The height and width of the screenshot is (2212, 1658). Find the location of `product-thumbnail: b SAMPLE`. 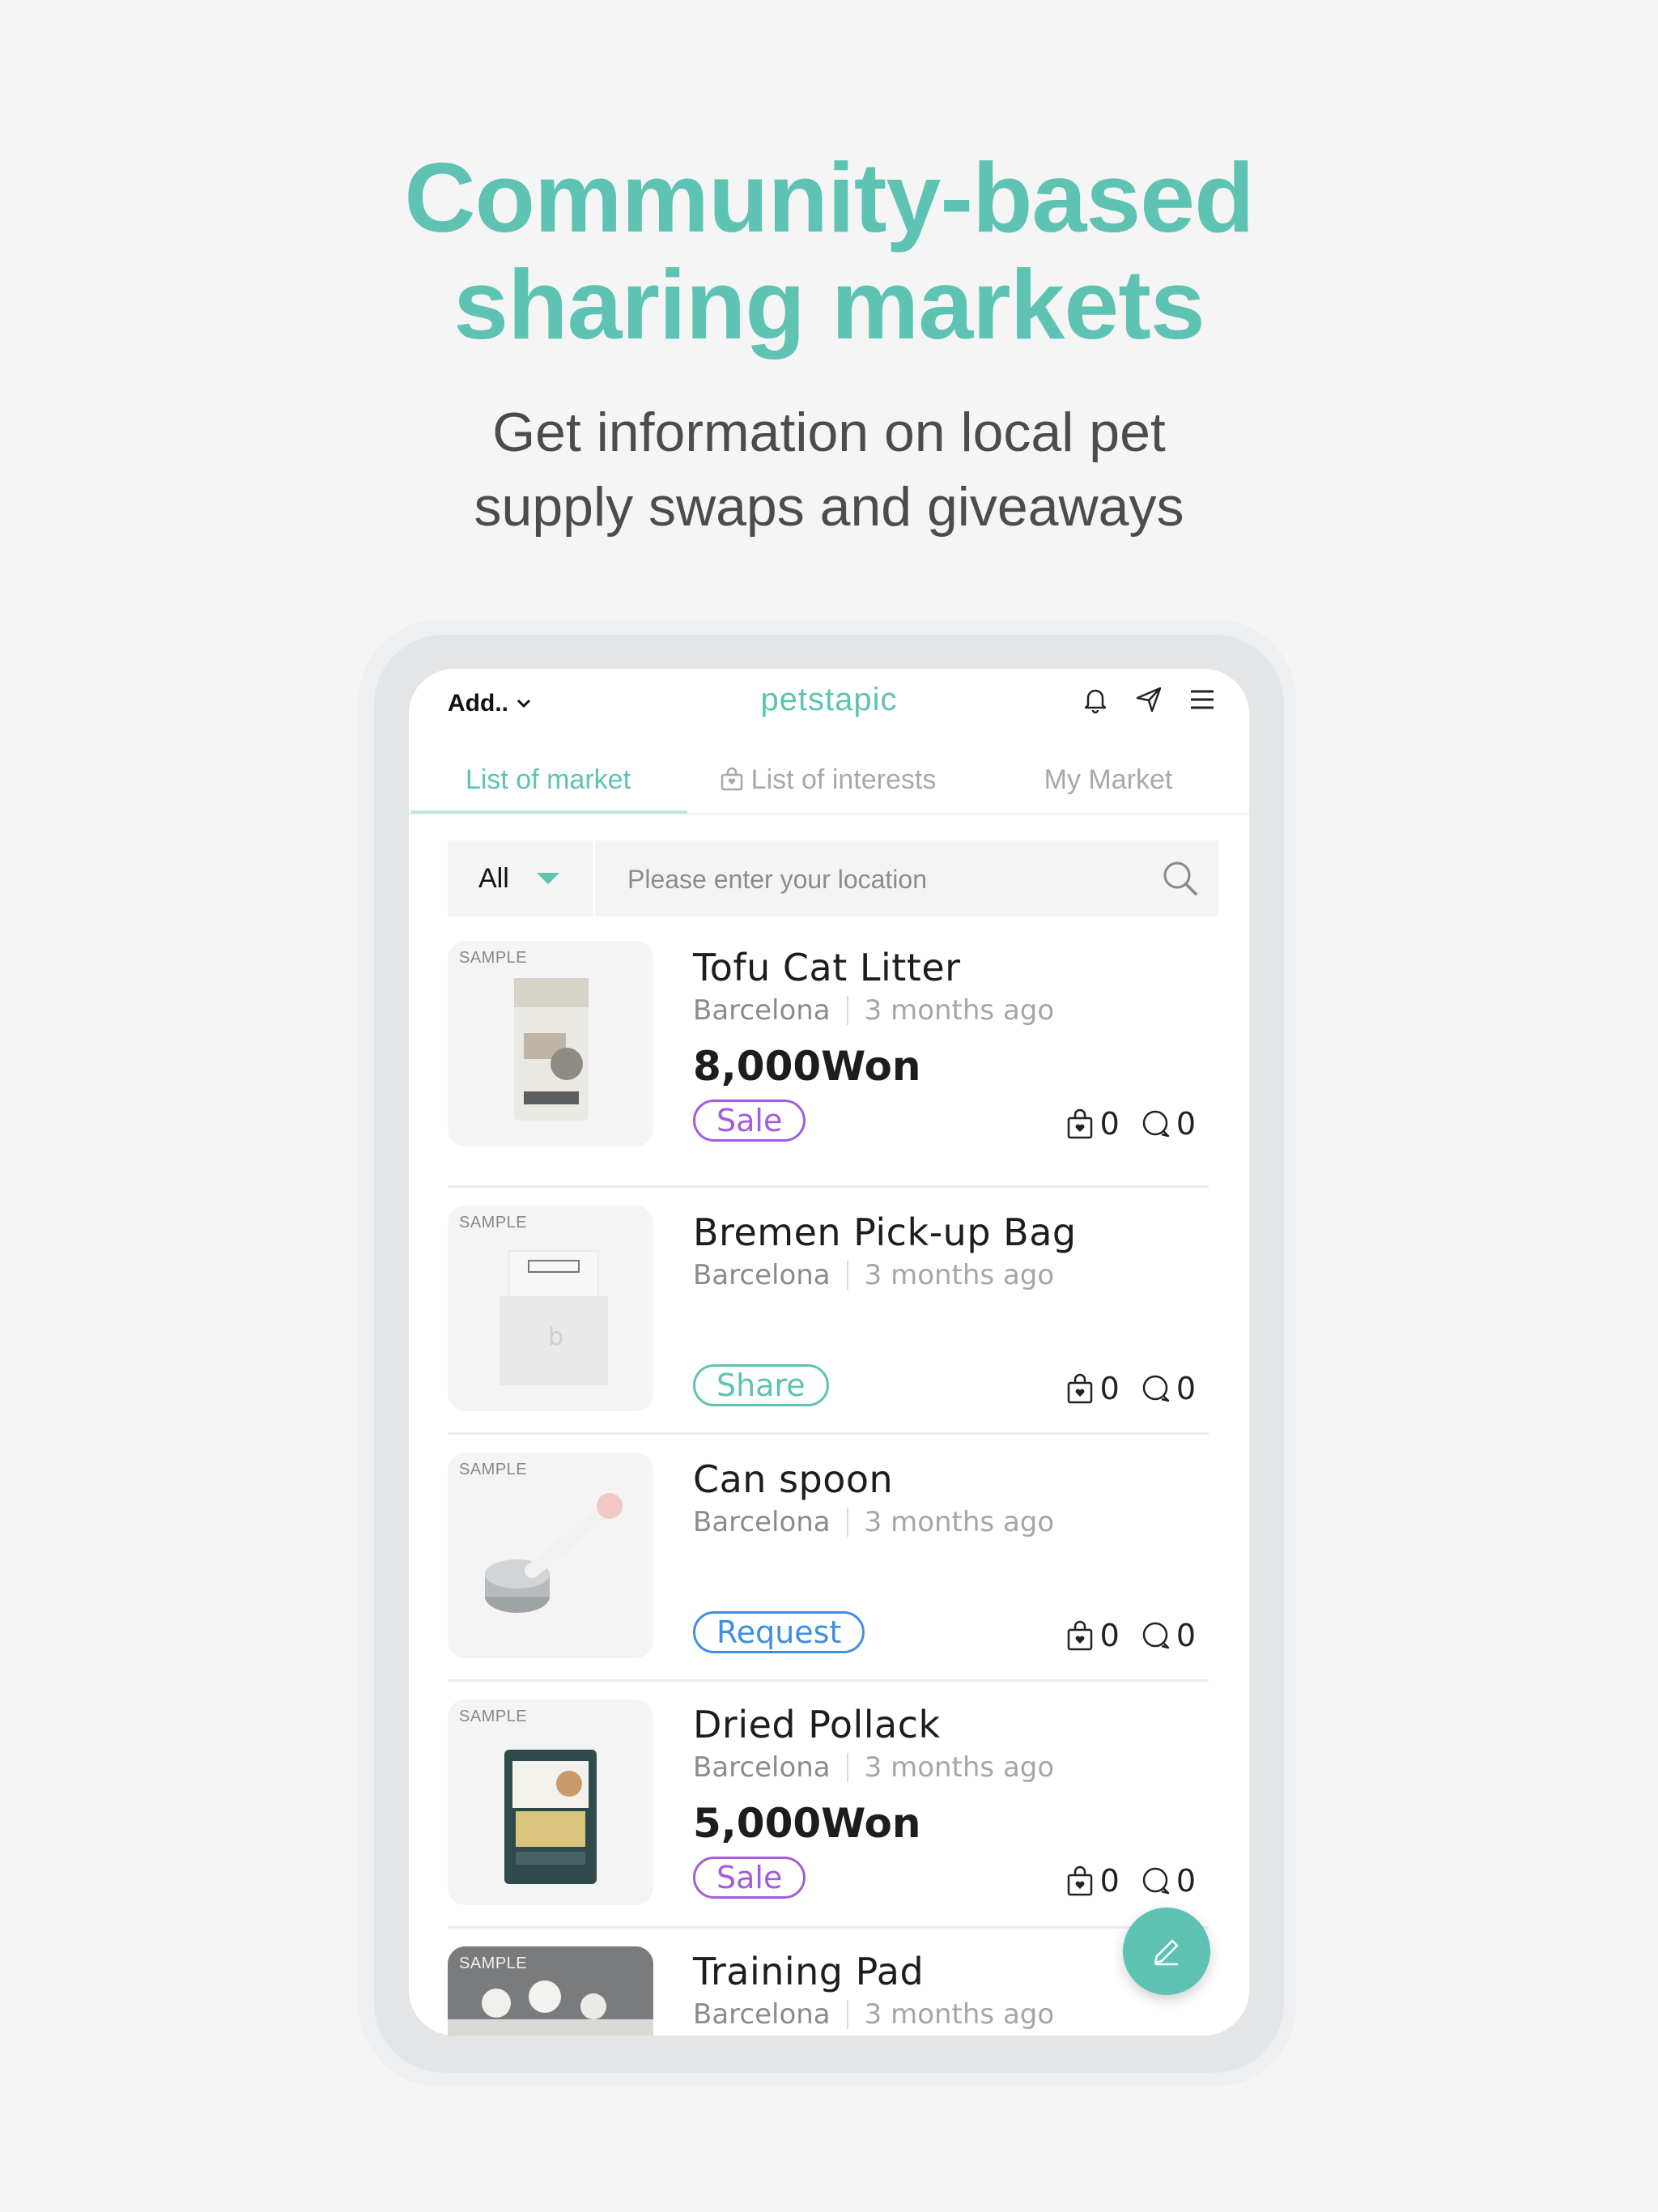

product-thumbnail: b SAMPLE is located at coordinates (550, 1308).